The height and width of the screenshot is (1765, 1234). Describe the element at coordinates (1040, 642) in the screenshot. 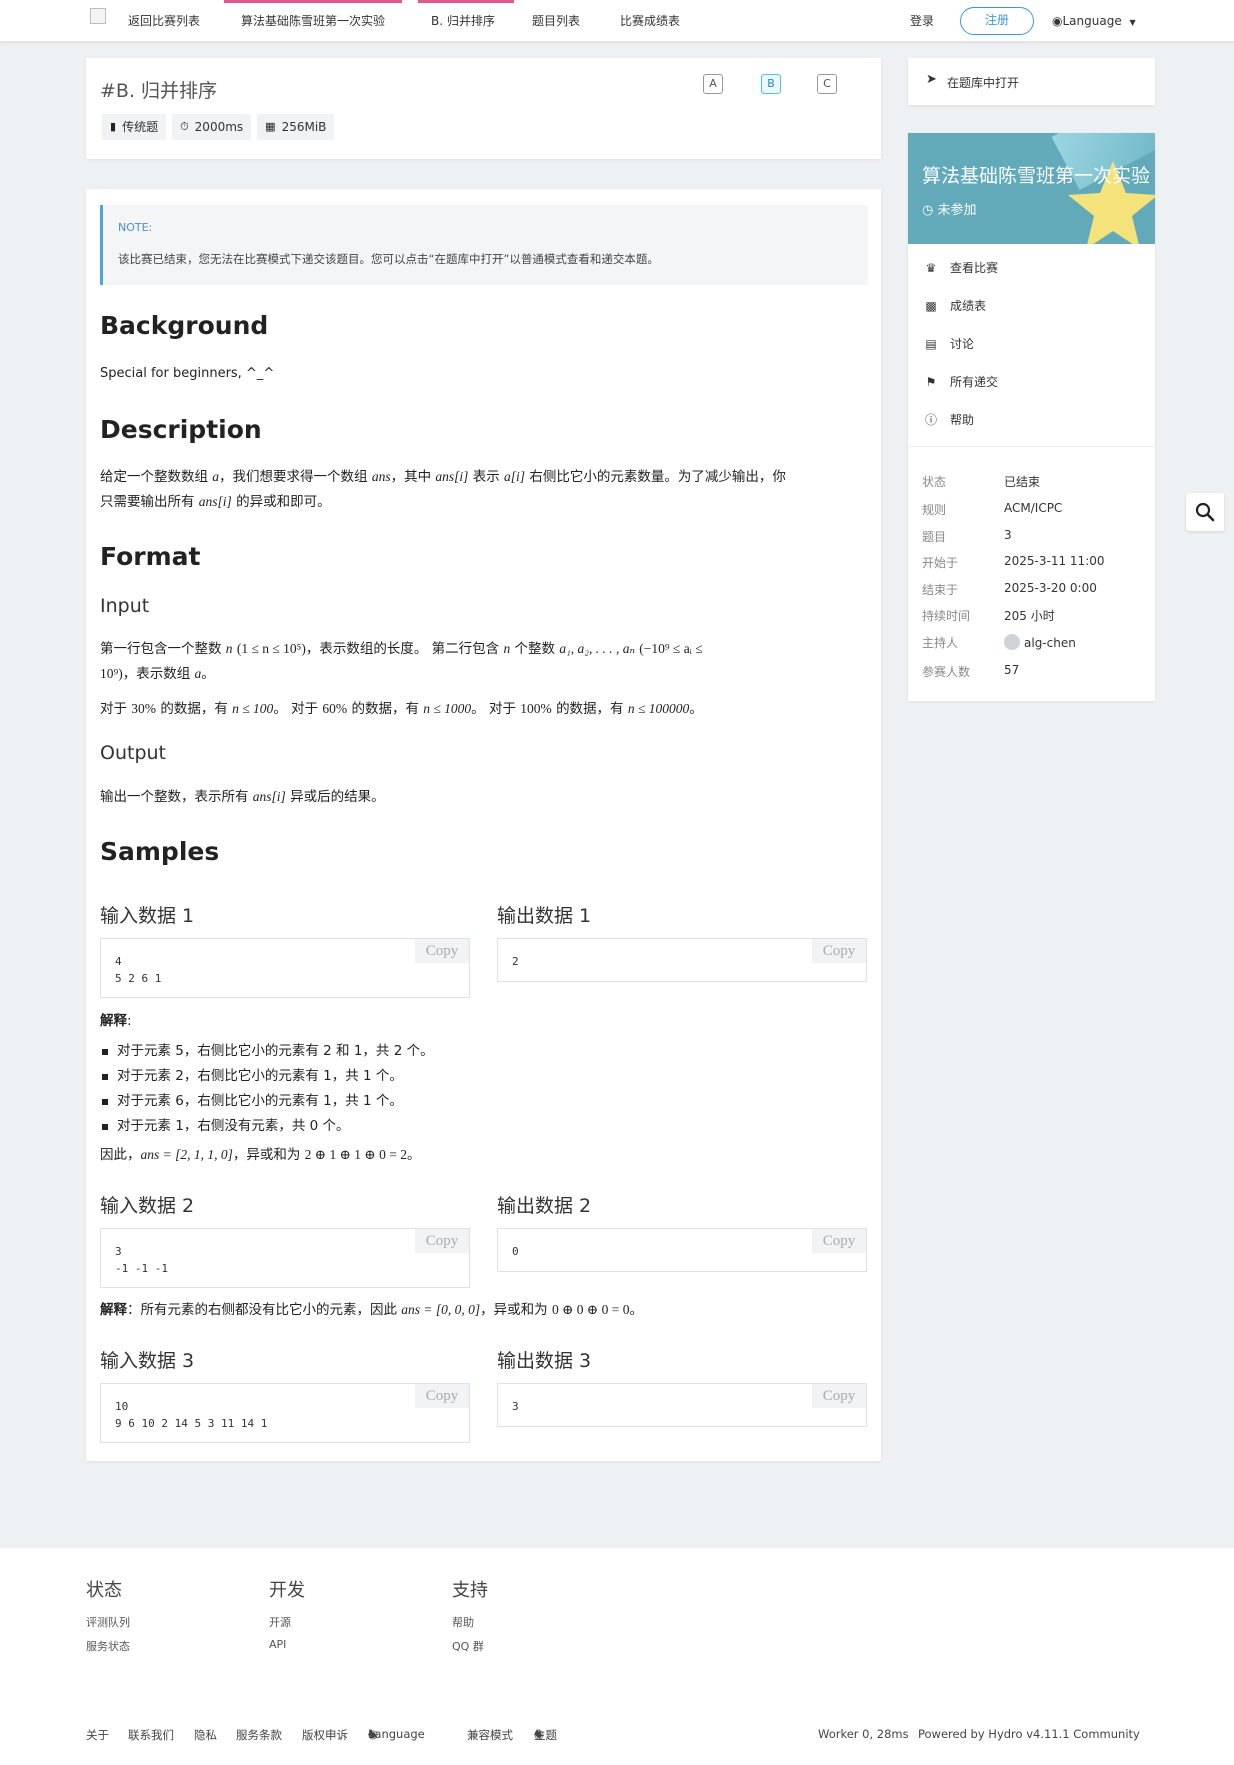

I see `host-link: alg-chen` at that location.